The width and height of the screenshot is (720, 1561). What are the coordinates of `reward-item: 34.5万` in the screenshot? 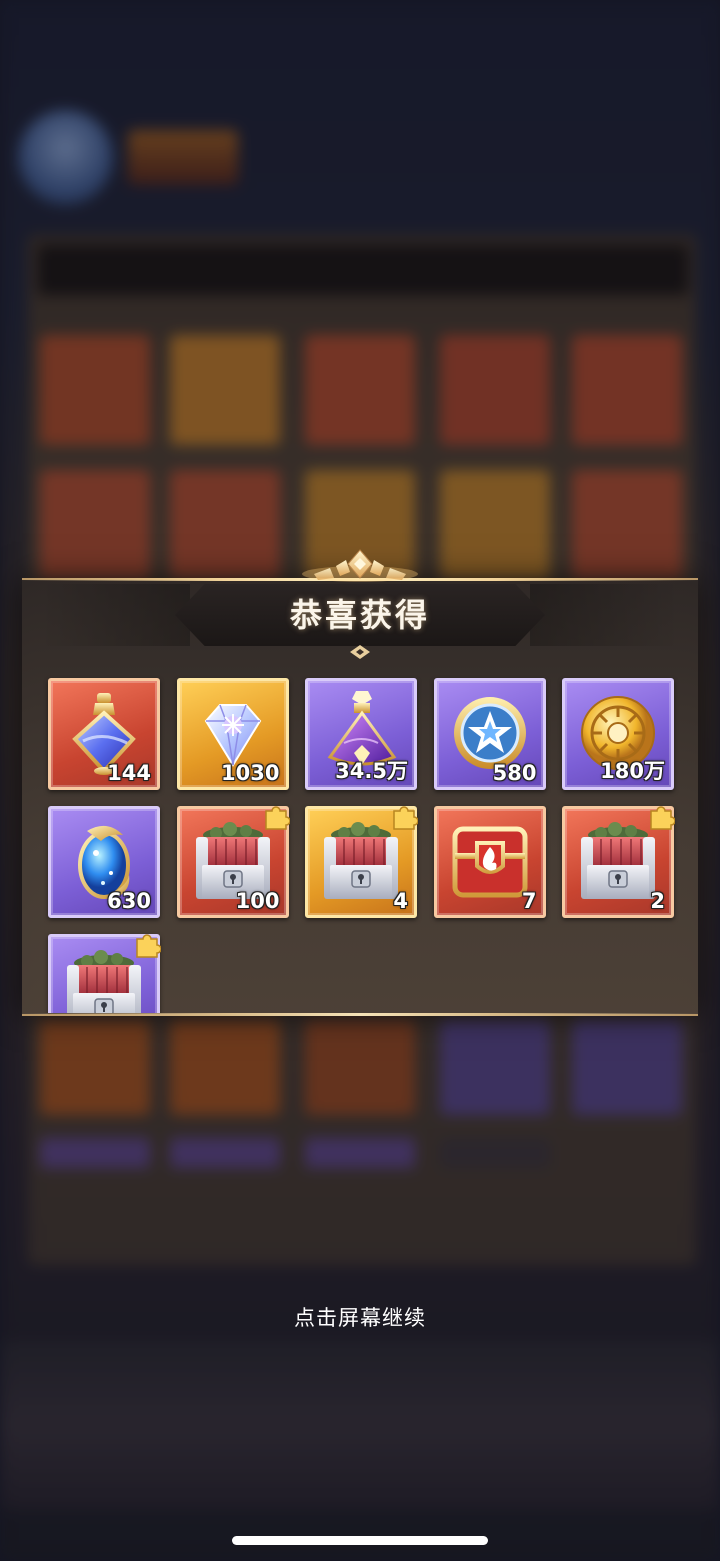 It's located at (361, 734).